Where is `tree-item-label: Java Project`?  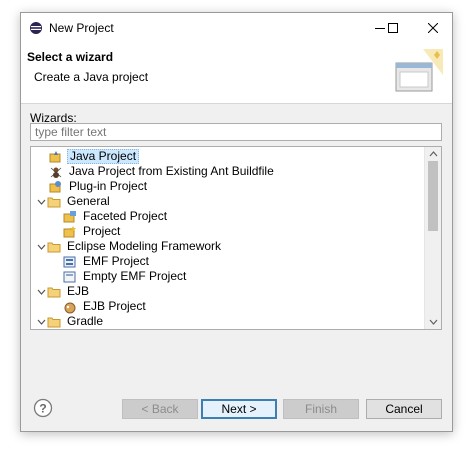 tree-item-label: Java Project is located at coordinates (103, 156).